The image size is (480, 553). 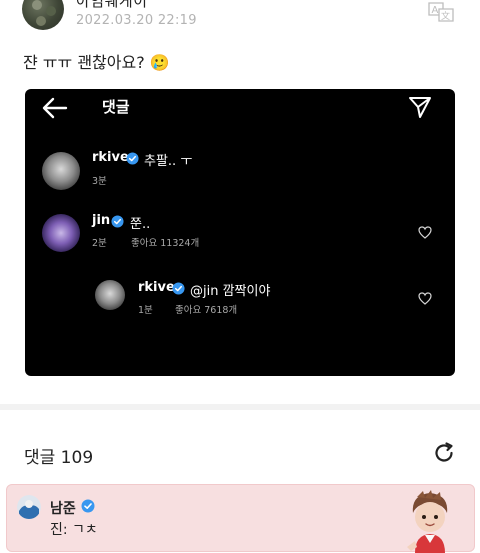 I want to click on artist-comment-card: 남준 진: ㄱㅊ, so click(x=240, y=518).